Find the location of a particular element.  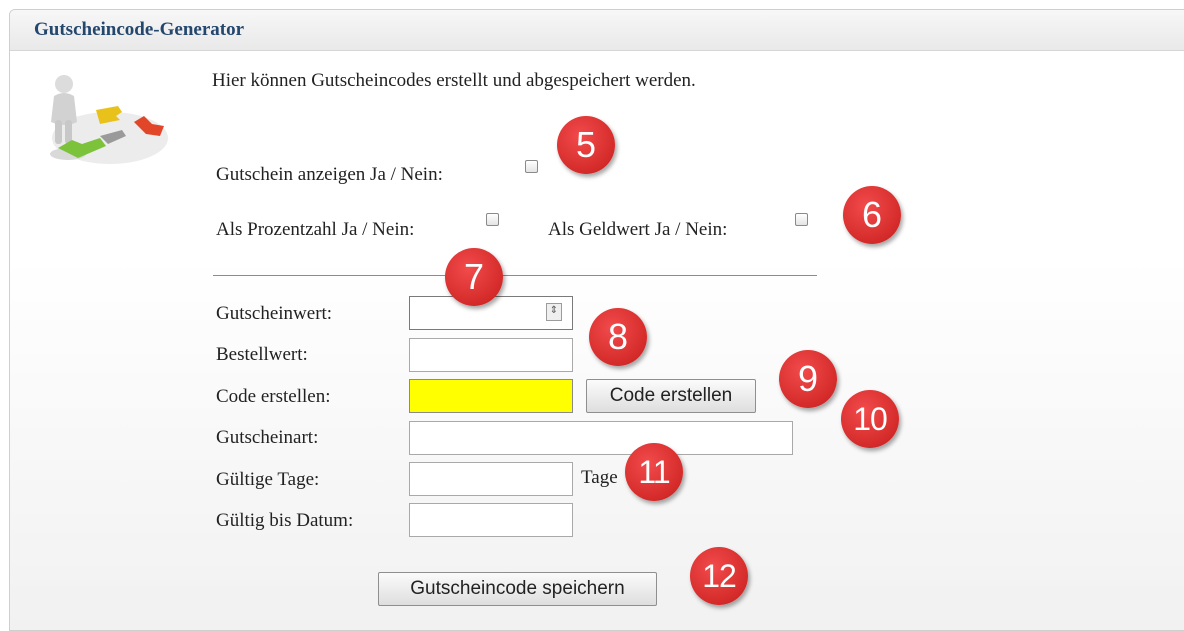

spinner-arrows-icon: ⇕ is located at coordinates (554, 312).